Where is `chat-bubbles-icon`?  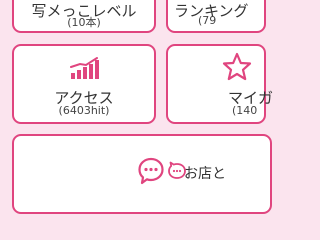 chat-bubbles-icon is located at coordinates (162, 171).